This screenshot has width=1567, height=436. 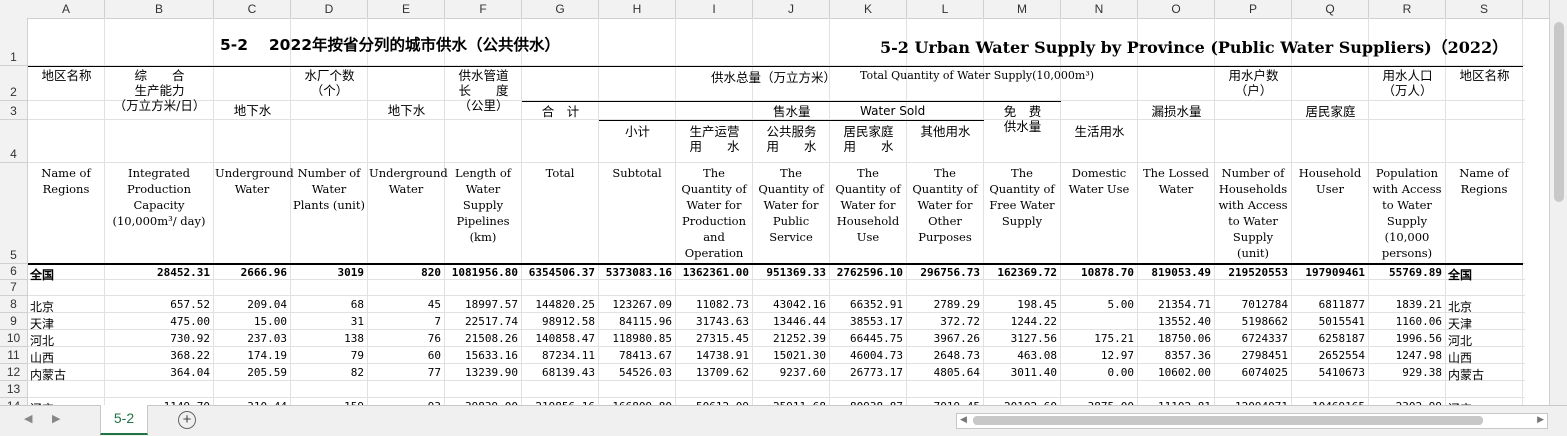 I want to click on table-border, so click(x=791, y=101).